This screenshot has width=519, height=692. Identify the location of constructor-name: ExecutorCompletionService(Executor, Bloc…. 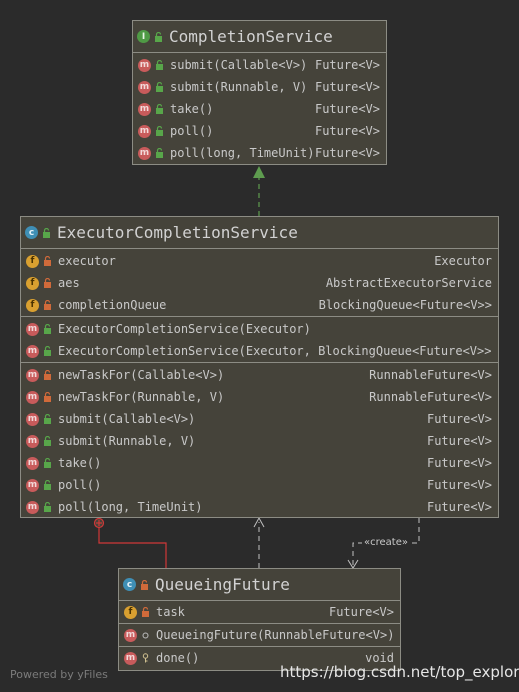
(275, 351).